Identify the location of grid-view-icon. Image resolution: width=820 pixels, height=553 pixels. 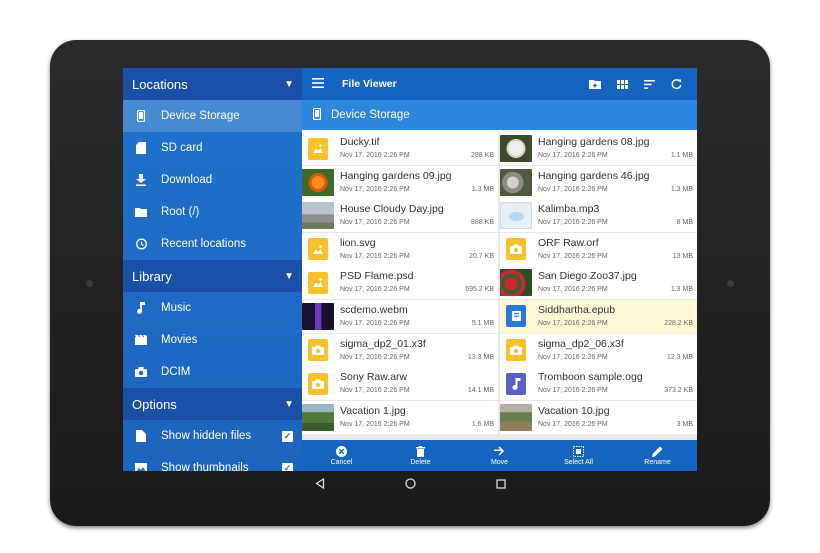
(622, 84).